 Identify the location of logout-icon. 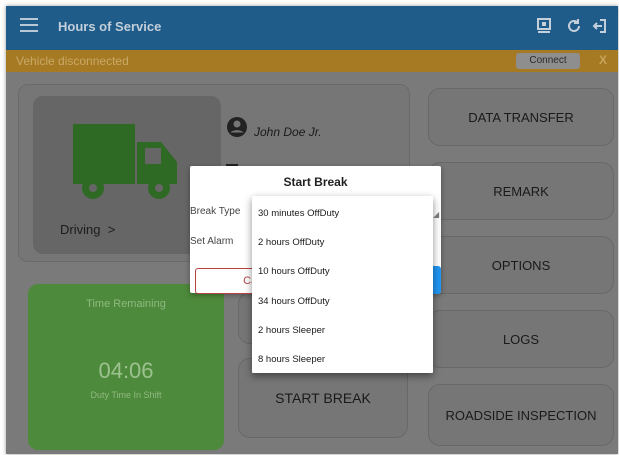
(601, 27).